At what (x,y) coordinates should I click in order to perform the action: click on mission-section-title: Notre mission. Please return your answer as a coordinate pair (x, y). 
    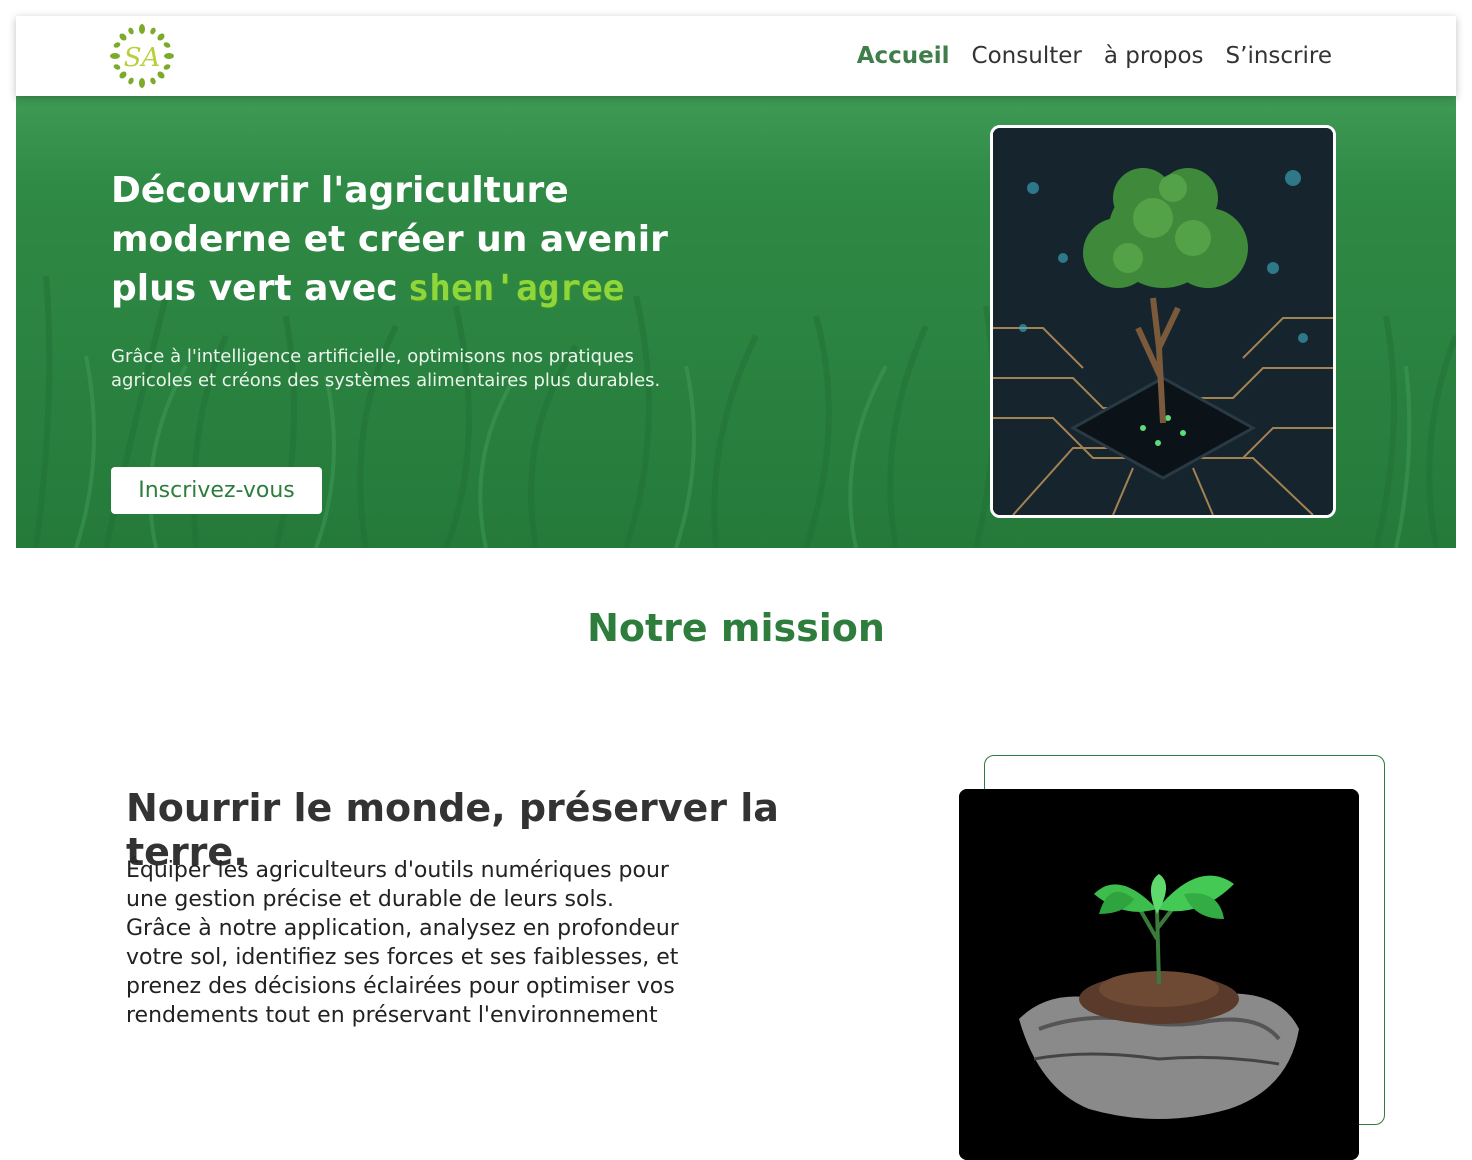
    Looking at the image, I should click on (736, 628).